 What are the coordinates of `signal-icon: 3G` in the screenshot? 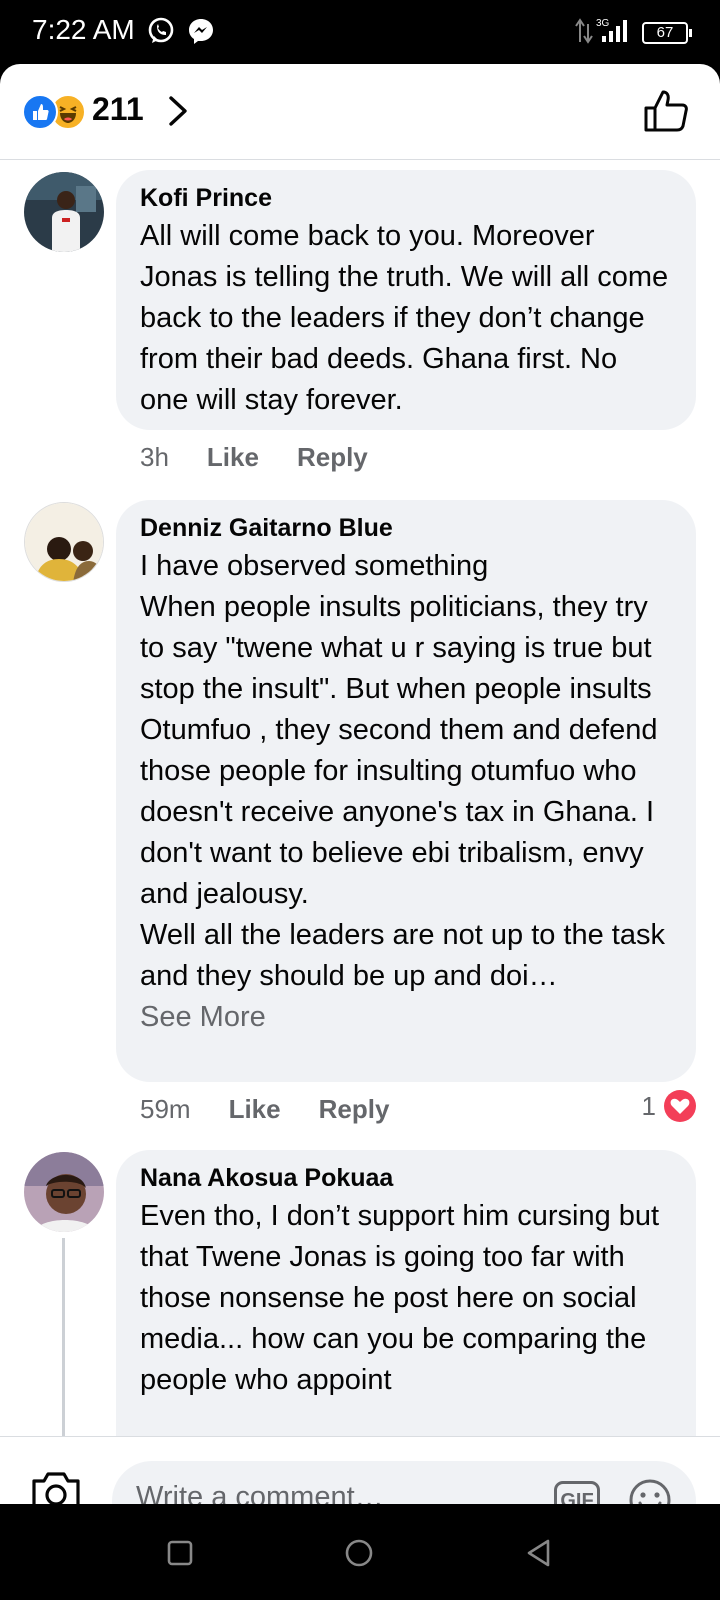 It's located at (601, 31).